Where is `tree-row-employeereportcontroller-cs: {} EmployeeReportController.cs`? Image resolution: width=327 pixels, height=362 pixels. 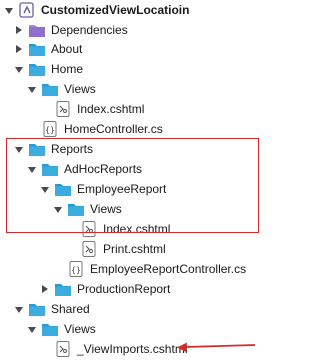 tree-row-employeereportcontroller-cs: {} EmployeeReportController.cs is located at coordinates (149, 269).